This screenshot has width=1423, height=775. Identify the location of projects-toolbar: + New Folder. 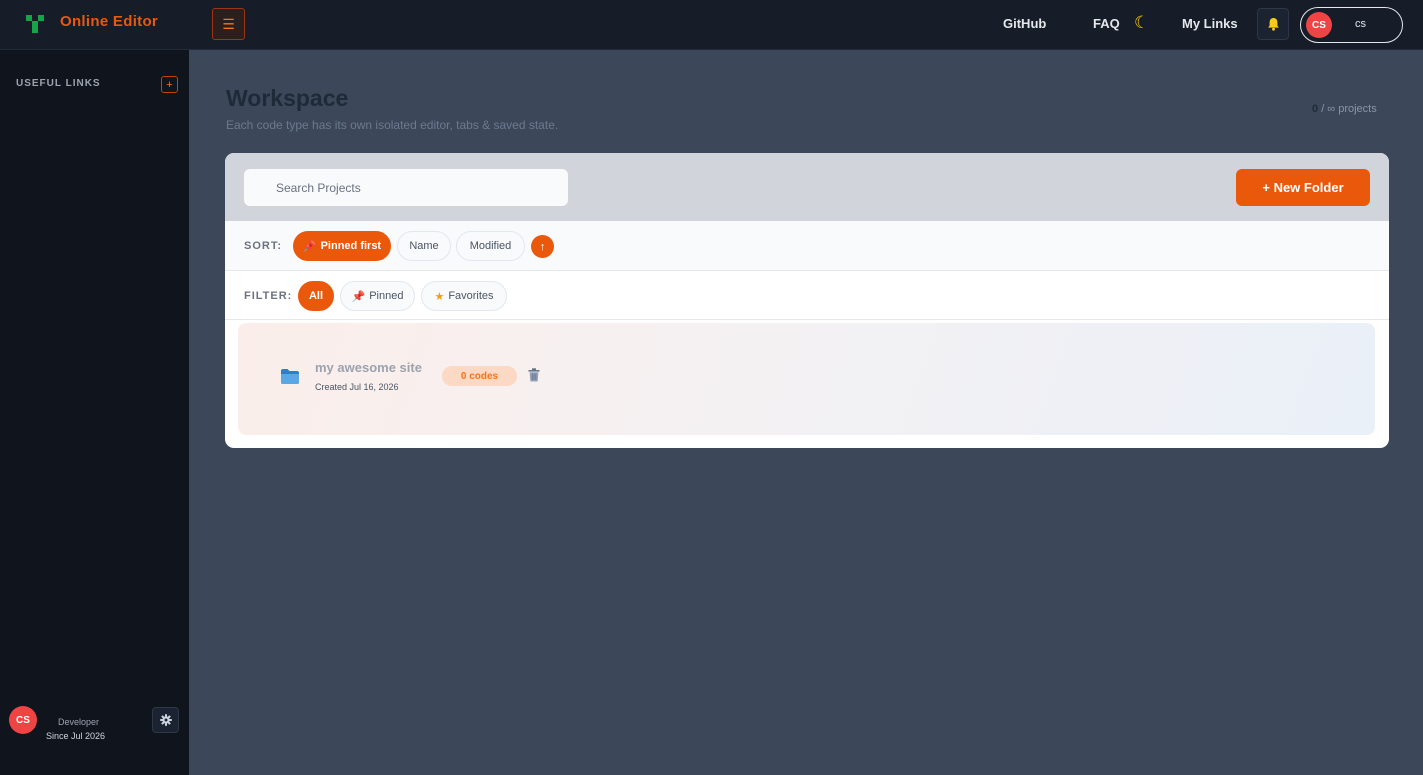
(807, 187).